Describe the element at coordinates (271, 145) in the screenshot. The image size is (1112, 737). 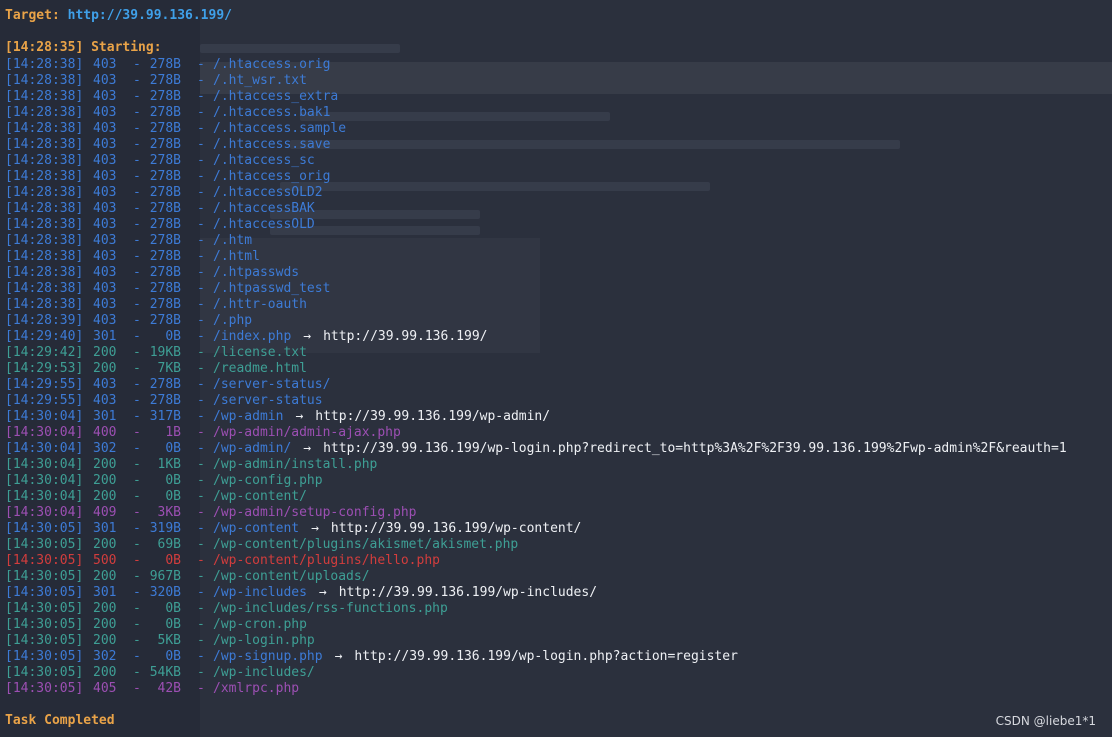
I see `result-path-group: /.htaccess.save` at that location.